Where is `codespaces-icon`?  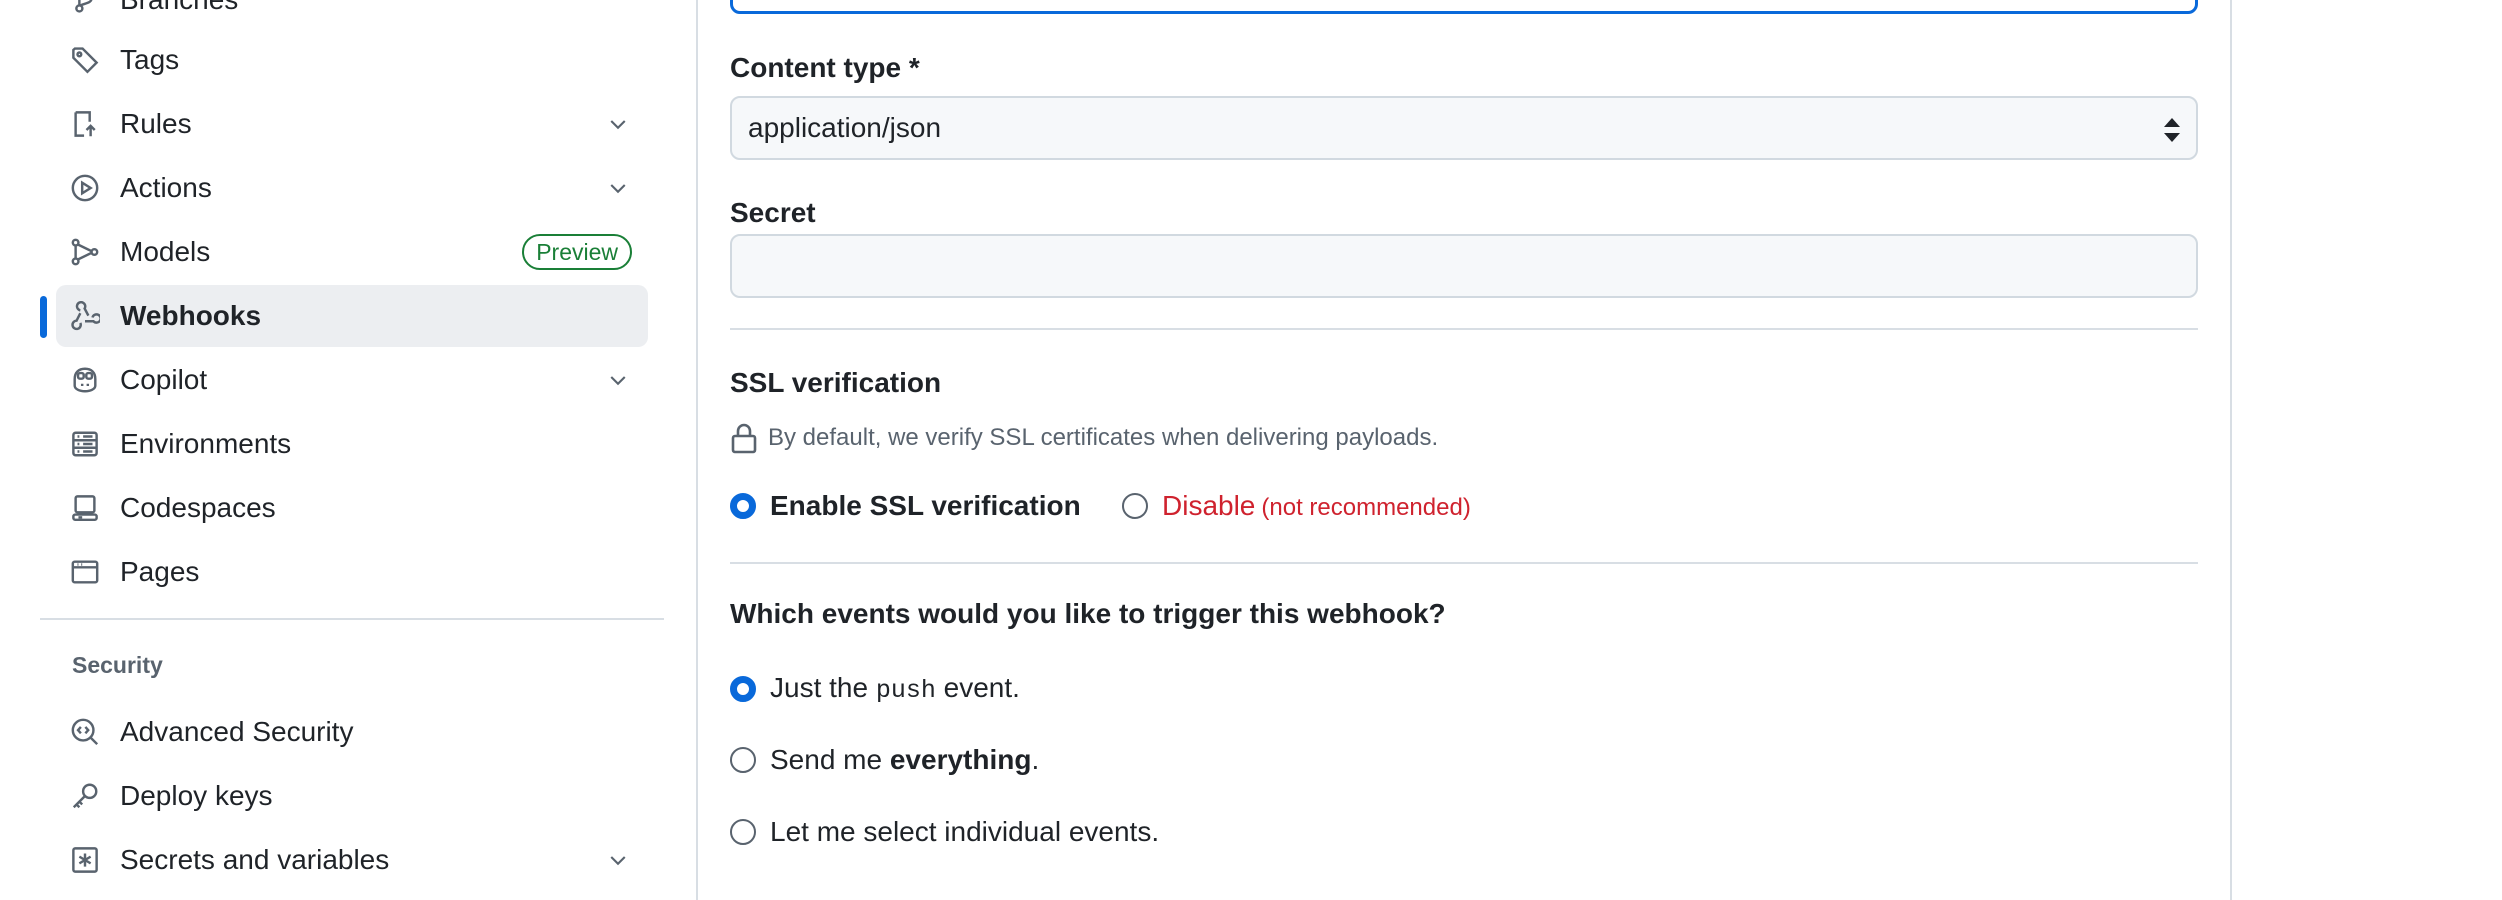 codespaces-icon is located at coordinates (85, 508).